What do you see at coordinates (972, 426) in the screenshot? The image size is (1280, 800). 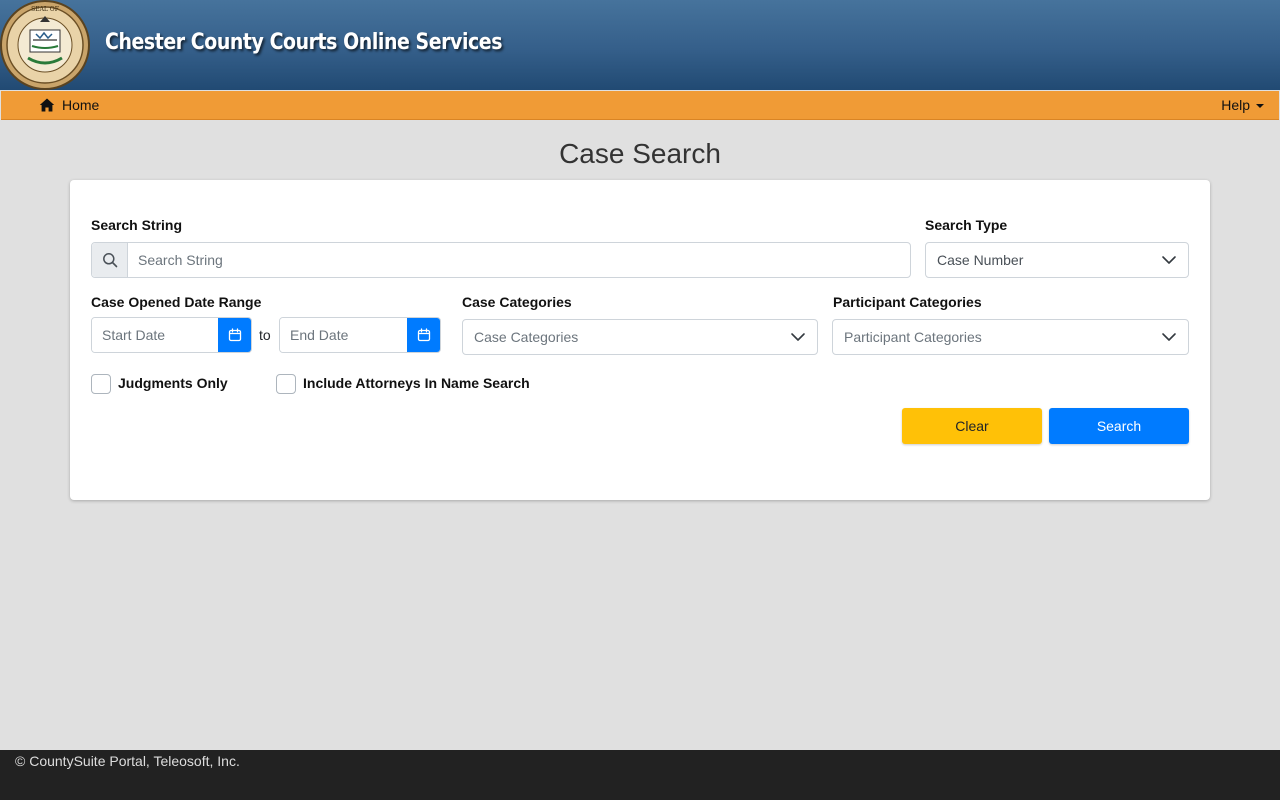 I see `clear-button: Clear` at bounding box center [972, 426].